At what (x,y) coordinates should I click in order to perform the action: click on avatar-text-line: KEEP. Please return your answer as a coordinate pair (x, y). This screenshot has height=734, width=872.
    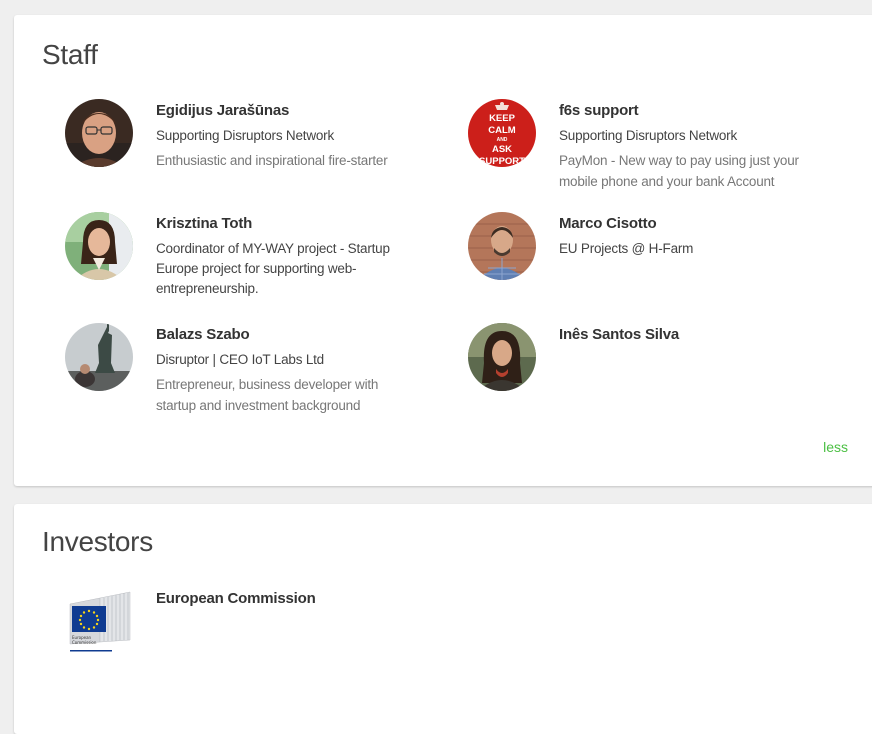
    Looking at the image, I should click on (502, 118).